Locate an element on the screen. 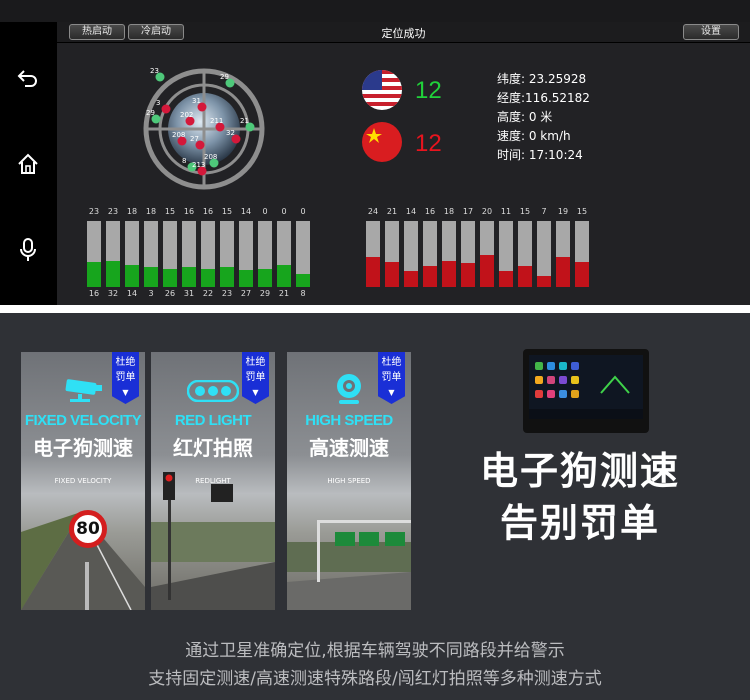 The width and height of the screenshot is (750, 700). signal-value: 11 is located at coordinates (506, 211).